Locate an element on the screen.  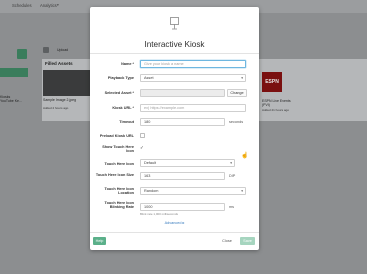
playback-type-select: Asset ▾ is located at coordinates (193, 78).